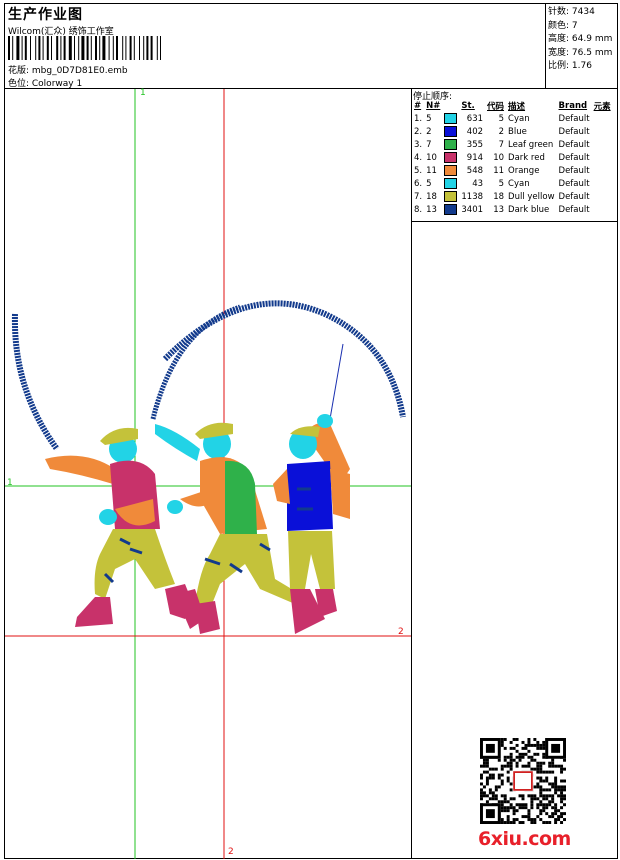 The image size is (620, 860). I want to click on barcode, so click(84, 48).